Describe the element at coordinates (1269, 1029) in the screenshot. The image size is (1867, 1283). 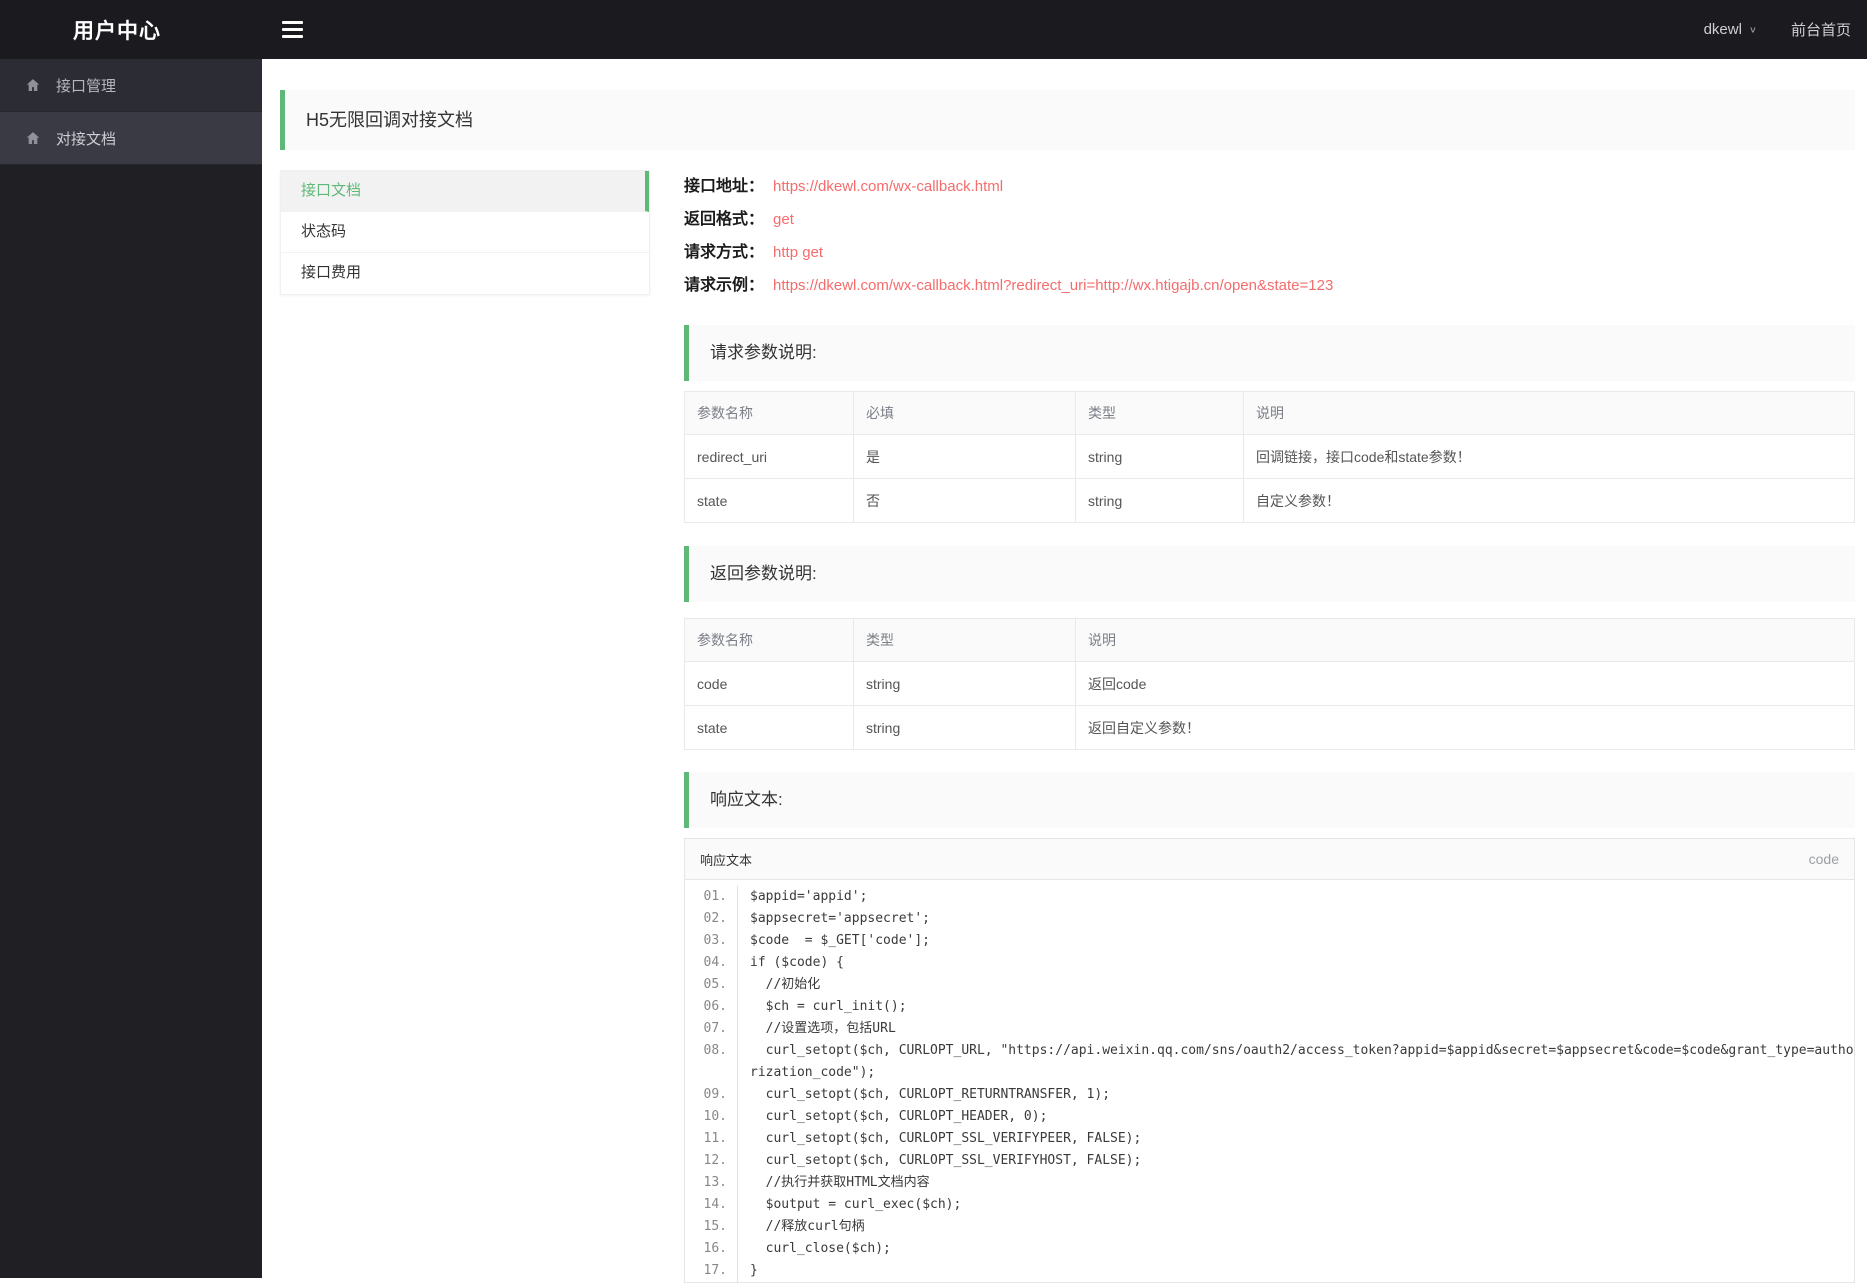
I see `code-line: 07. //设置选项，包括URL` at that location.